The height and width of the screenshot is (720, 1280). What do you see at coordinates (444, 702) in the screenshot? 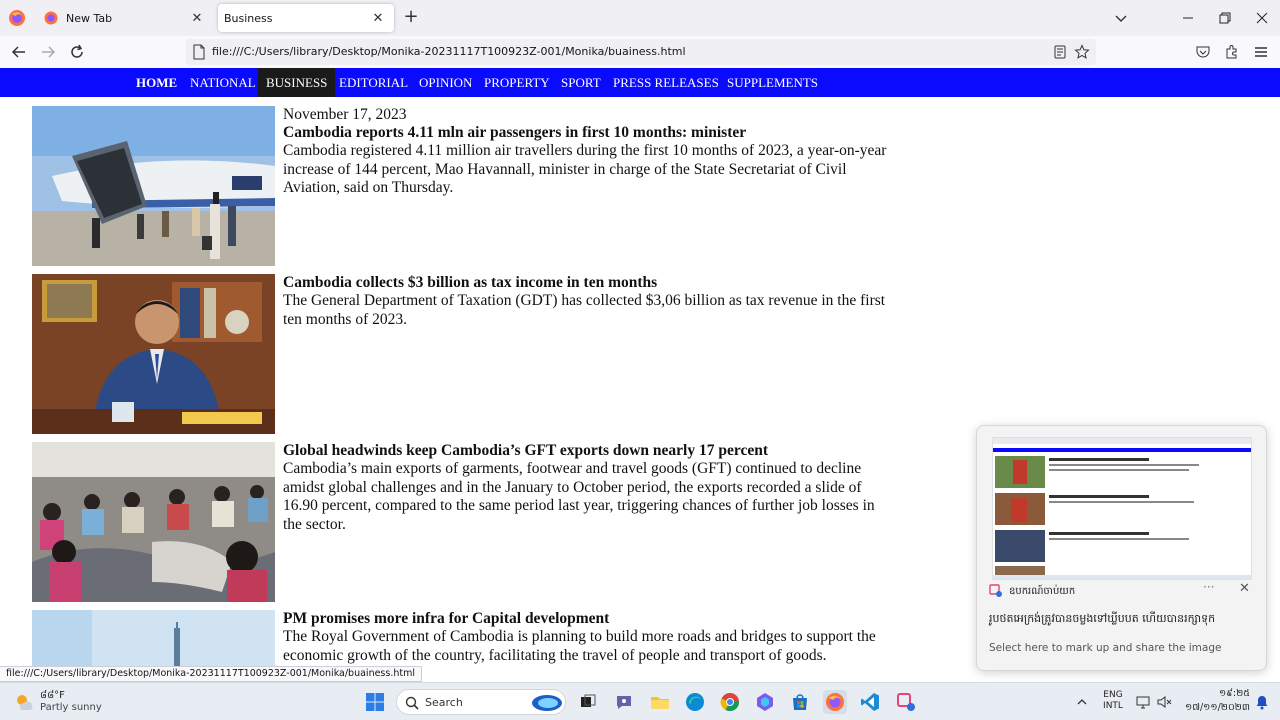
I see `search-label: Search` at bounding box center [444, 702].